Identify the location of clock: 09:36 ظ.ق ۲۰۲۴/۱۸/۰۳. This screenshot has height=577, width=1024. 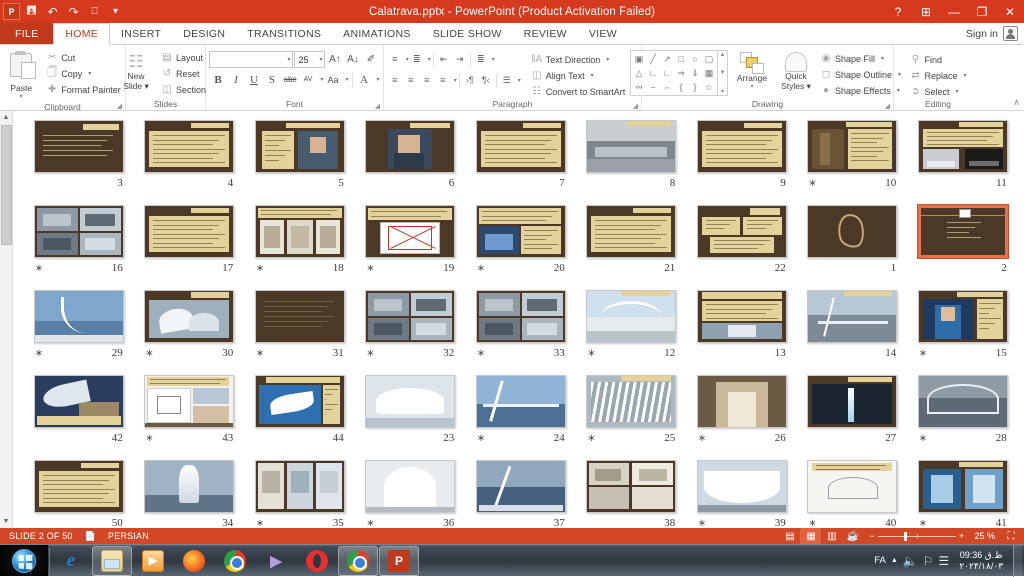
(981, 561).